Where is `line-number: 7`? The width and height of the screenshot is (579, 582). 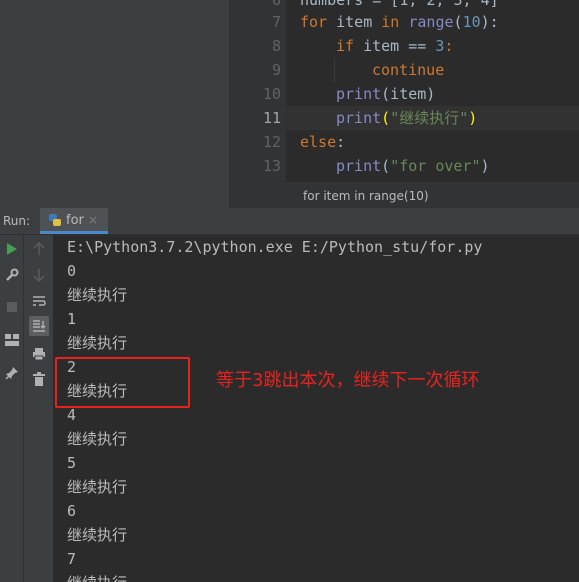
line-number: 7 is located at coordinates (276, 22).